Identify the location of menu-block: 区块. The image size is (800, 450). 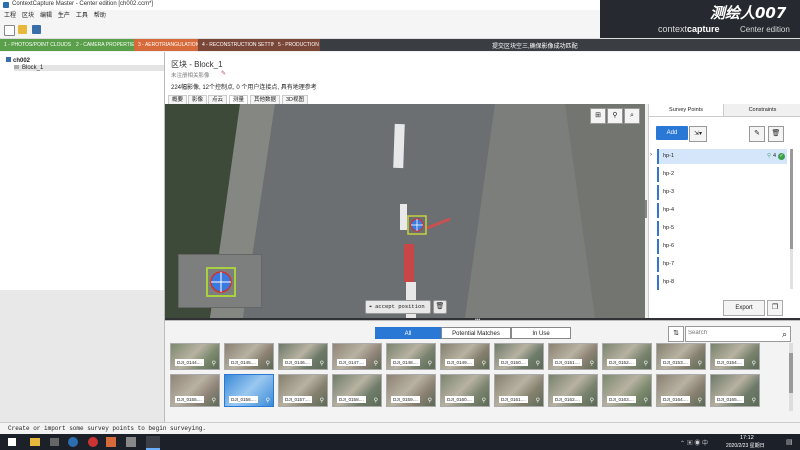
(28, 16).